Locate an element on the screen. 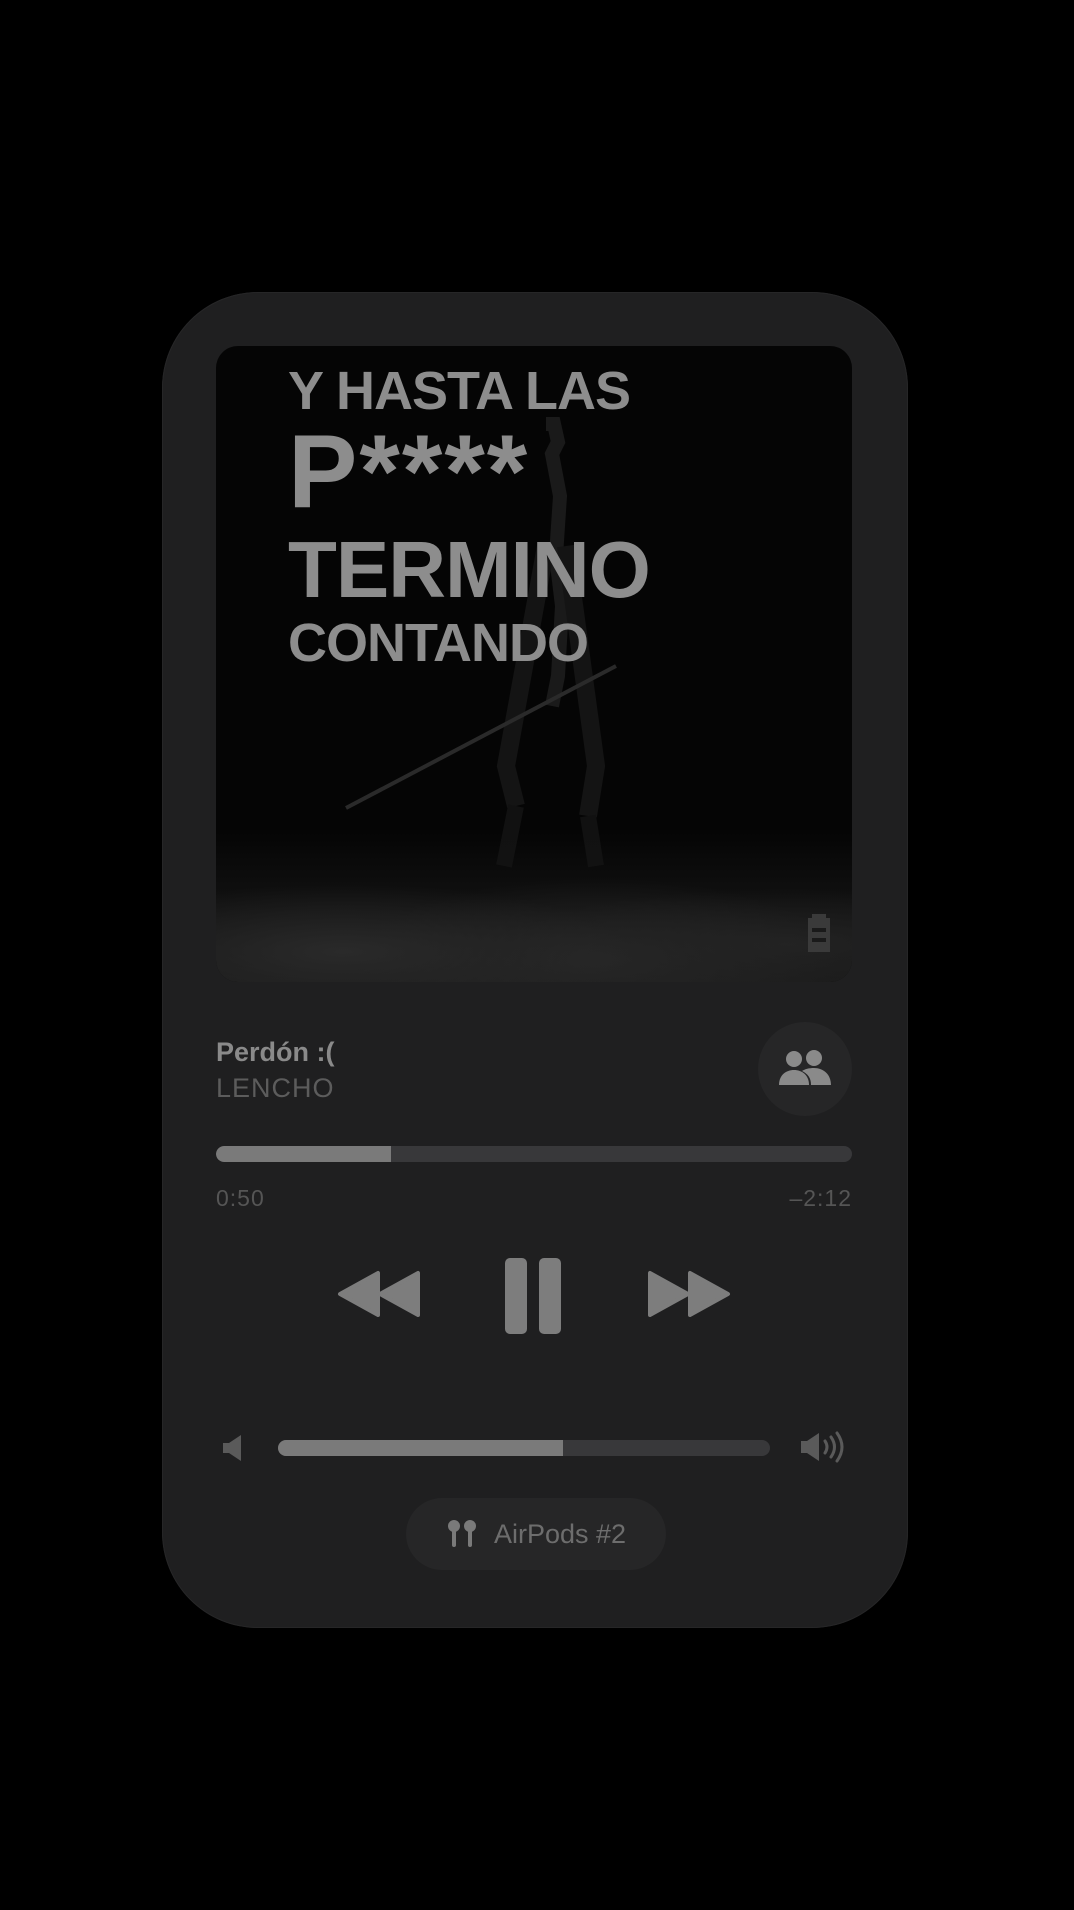 This screenshot has width=1074, height=1910. track-title: Perdón :( is located at coordinates (275, 1052).